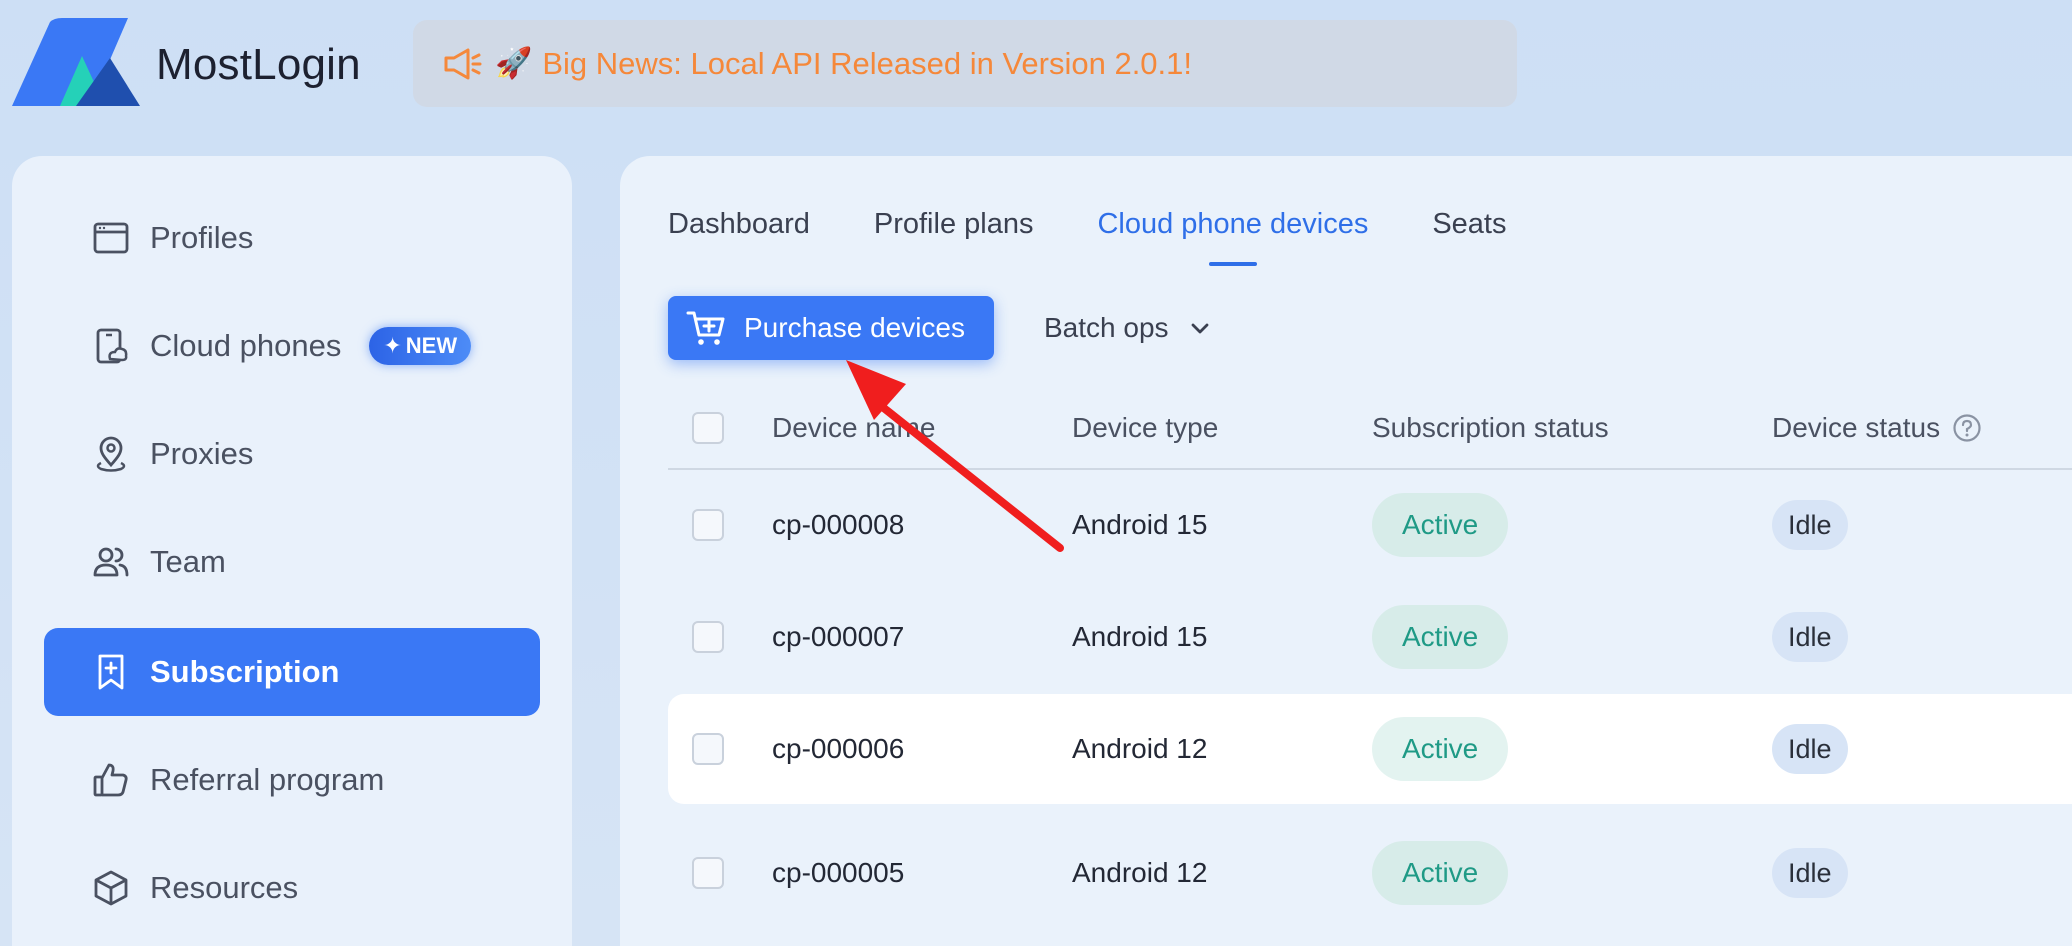 This screenshot has height=946, width=2072. Describe the element at coordinates (853, 428) in the screenshot. I see `header-device-name: Device name` at that location.